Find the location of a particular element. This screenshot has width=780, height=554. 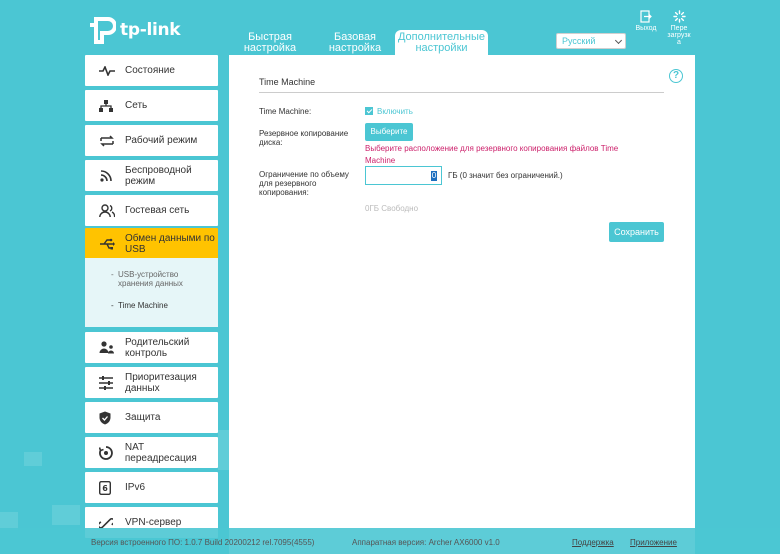

reboot-label: а is located at coordinates (679, 42).